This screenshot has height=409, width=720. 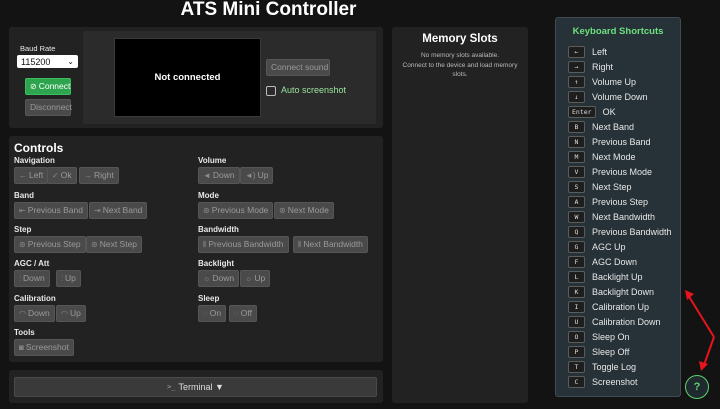 I want to click on volume-down-button: ◄ Down, so click(x=219, y=175).